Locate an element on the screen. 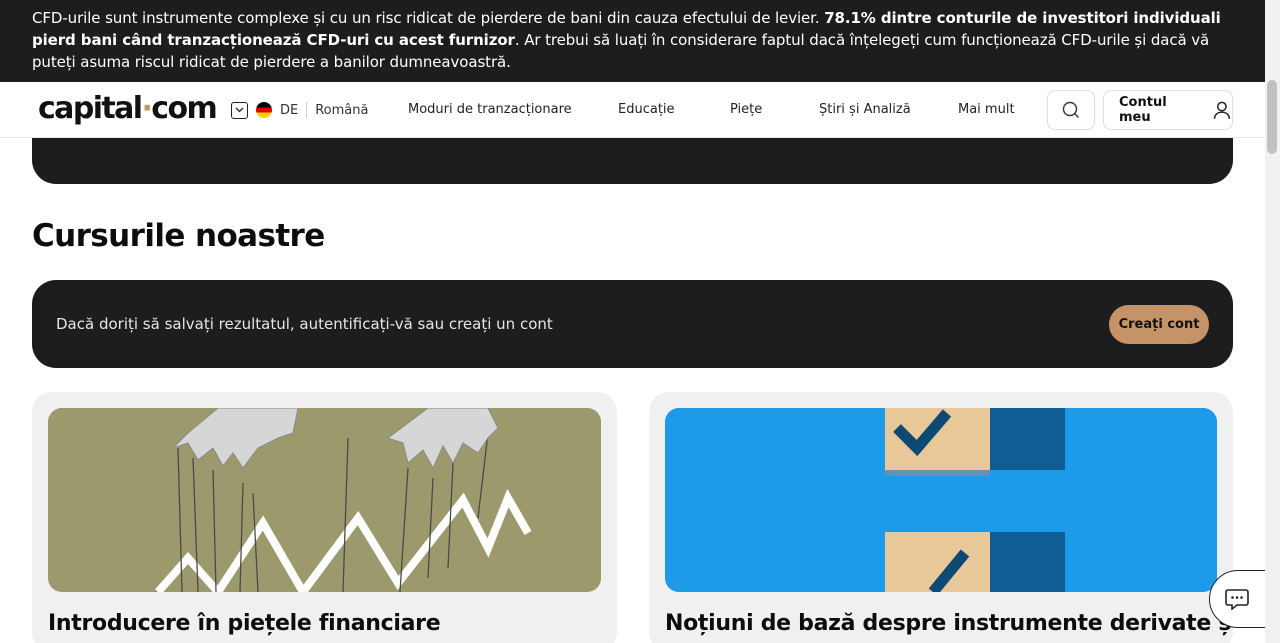 This screenshot has width=1280, height=643. language-divider is located at coordinates (307, 110).